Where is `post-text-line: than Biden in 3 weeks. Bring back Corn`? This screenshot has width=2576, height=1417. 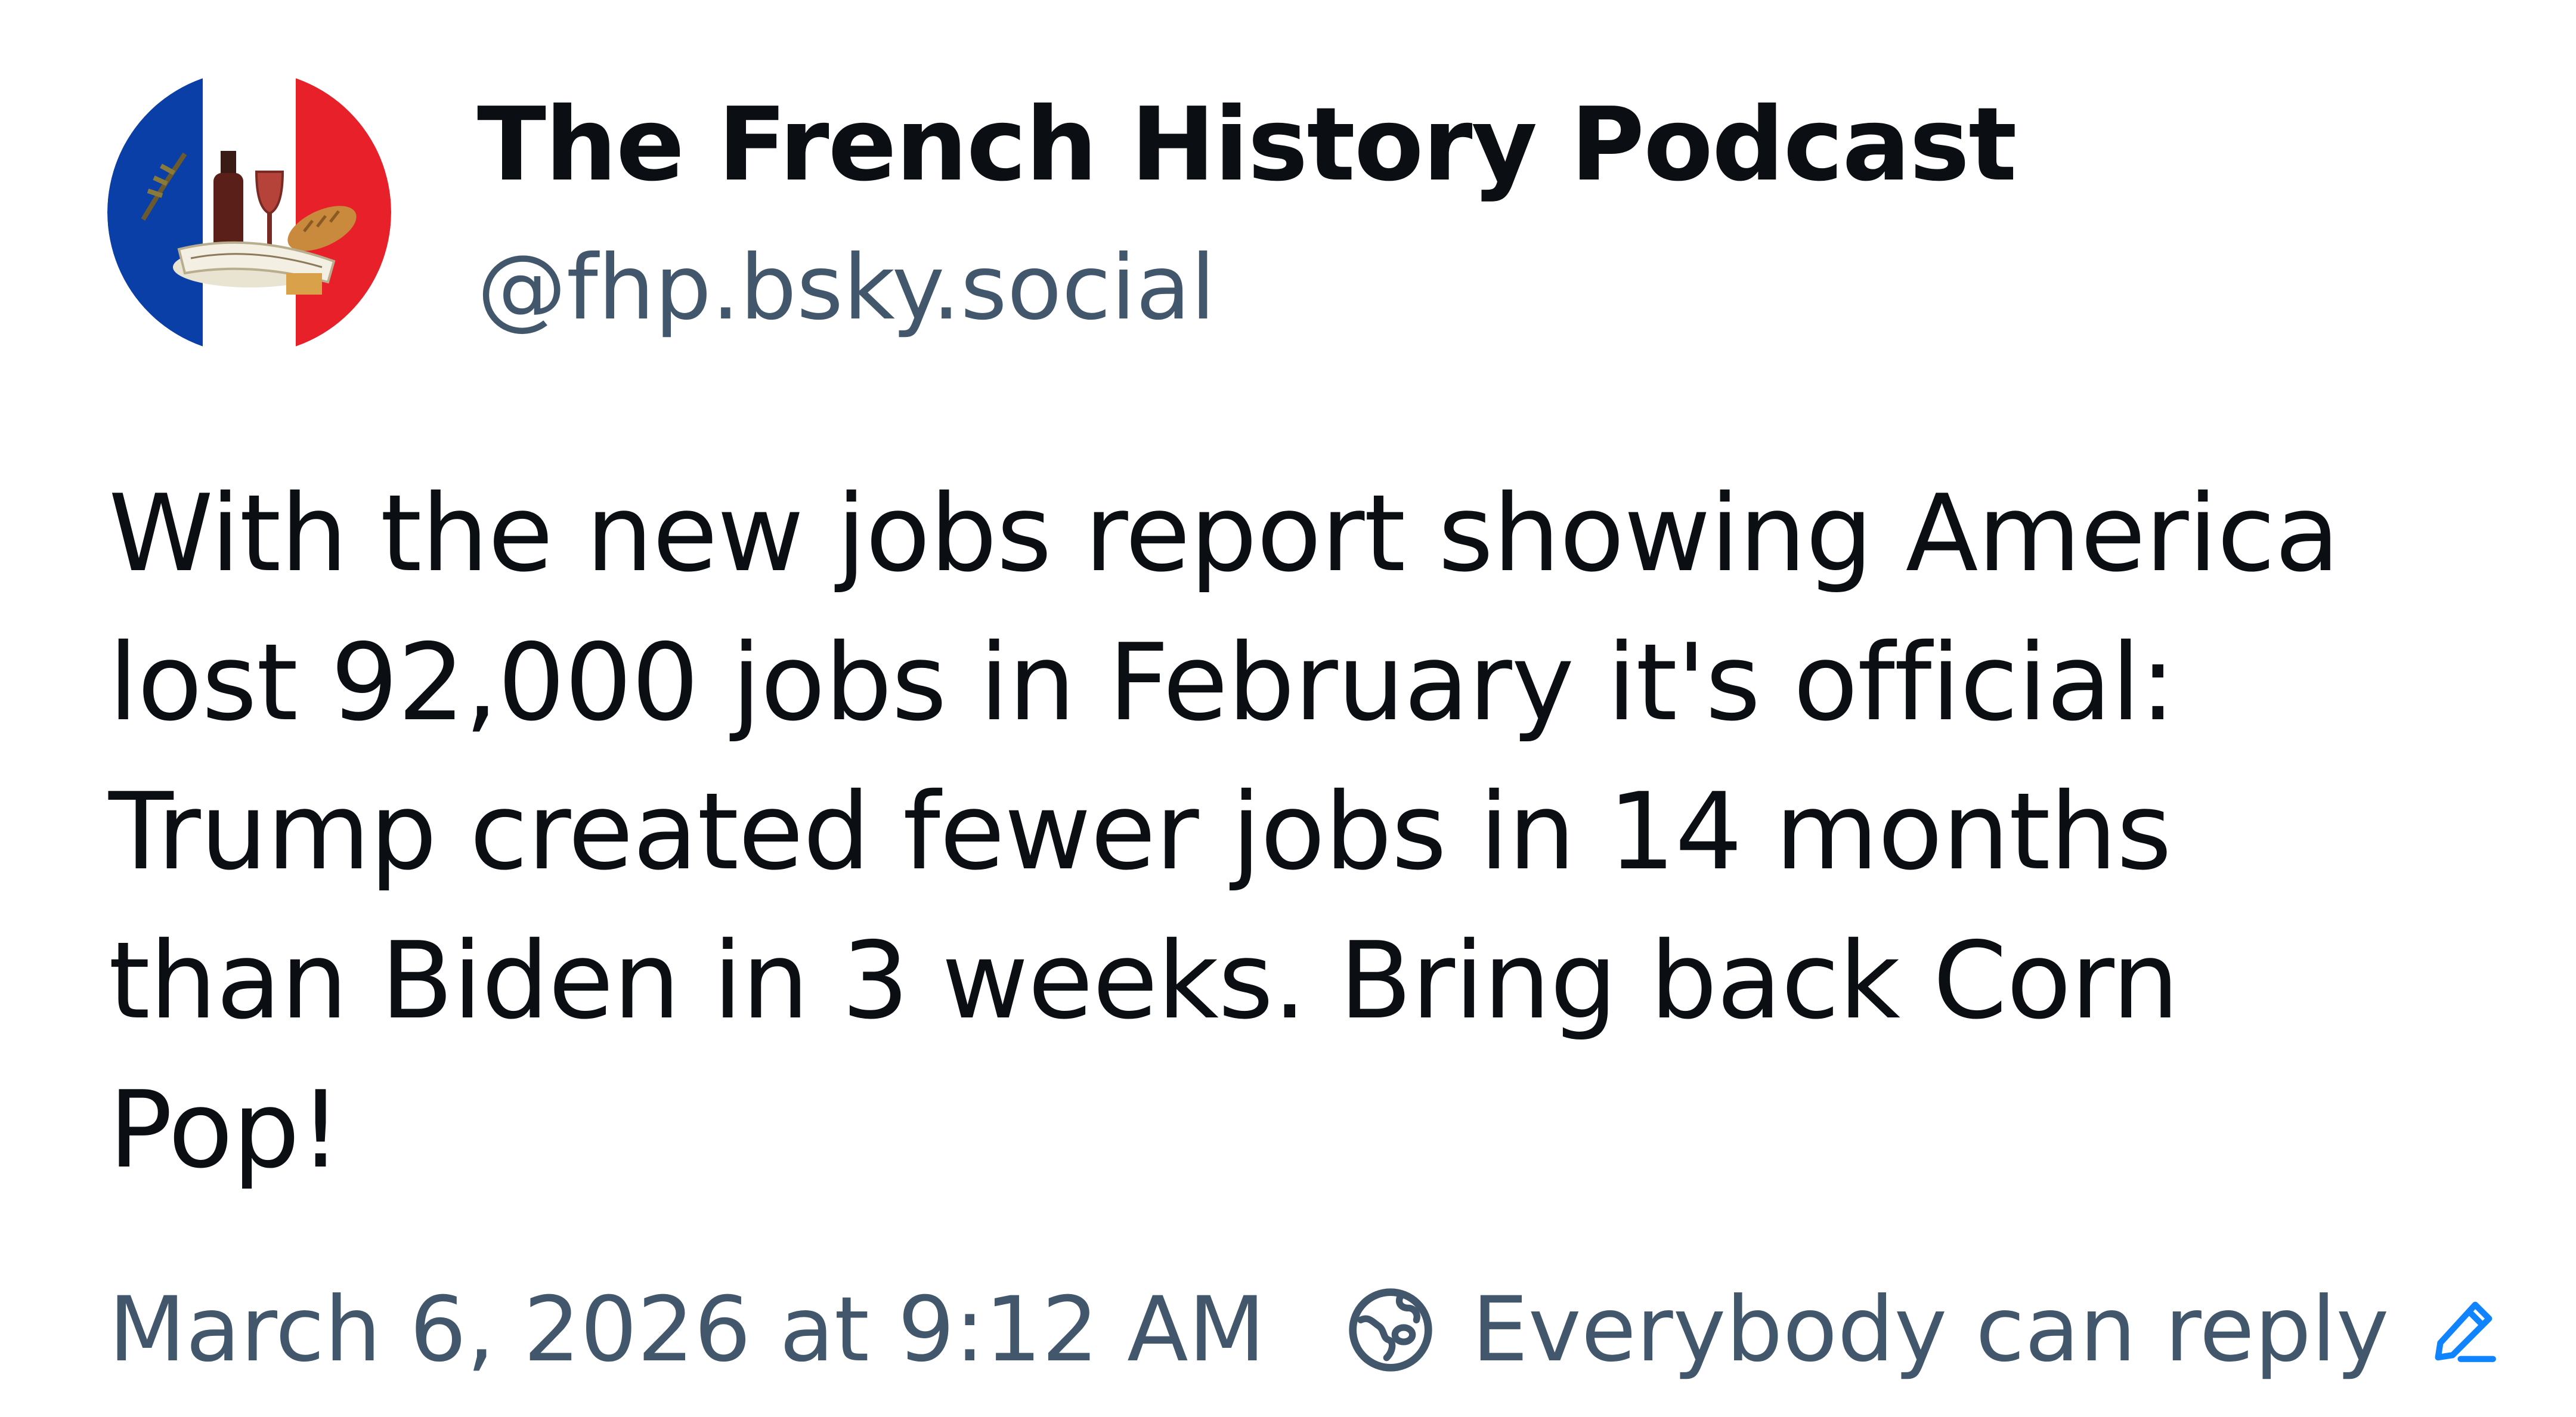
post-text-line: than Biden in 3 weeks. Bring back Corn is located at coordinates (1144, 980).